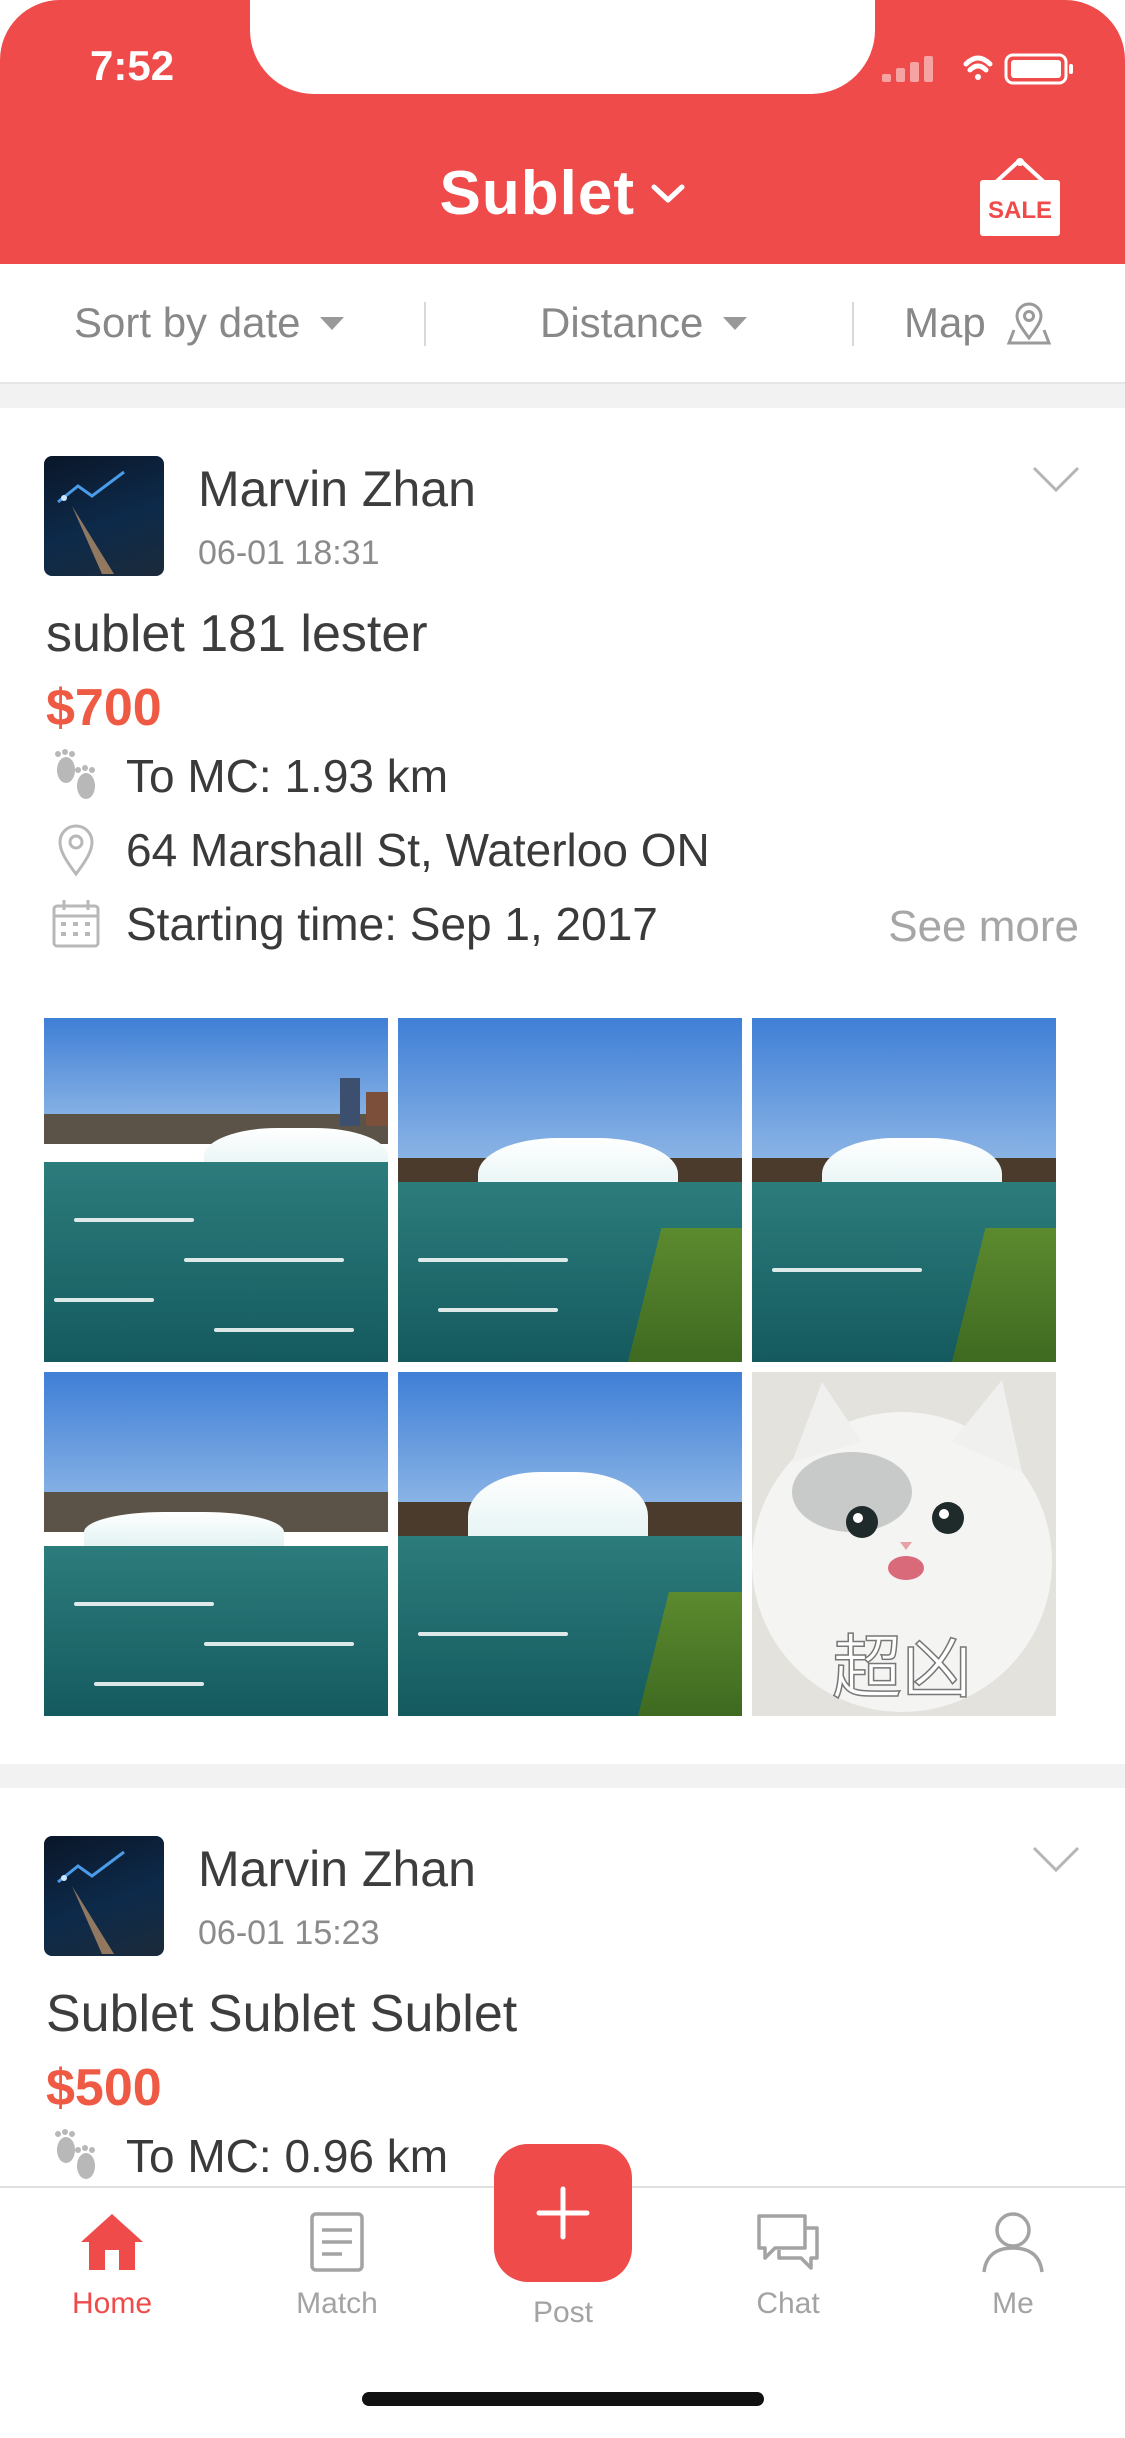 The image size is (1125, 2438). Describe the element at coordinates (983, 927) in the screenshot. I see `see-more-link: See more` at that location.